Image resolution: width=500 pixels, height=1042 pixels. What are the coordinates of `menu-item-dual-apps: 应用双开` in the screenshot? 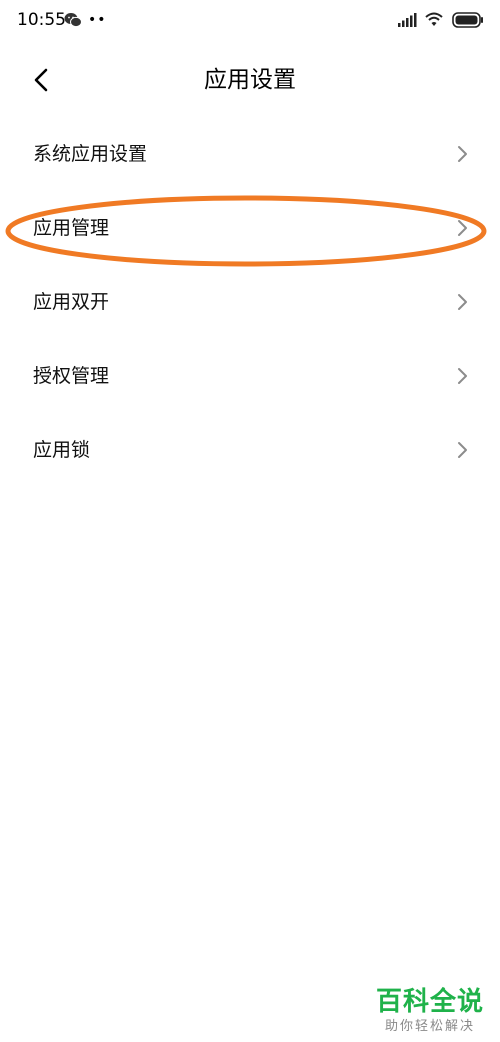 It's located at (250, 302).